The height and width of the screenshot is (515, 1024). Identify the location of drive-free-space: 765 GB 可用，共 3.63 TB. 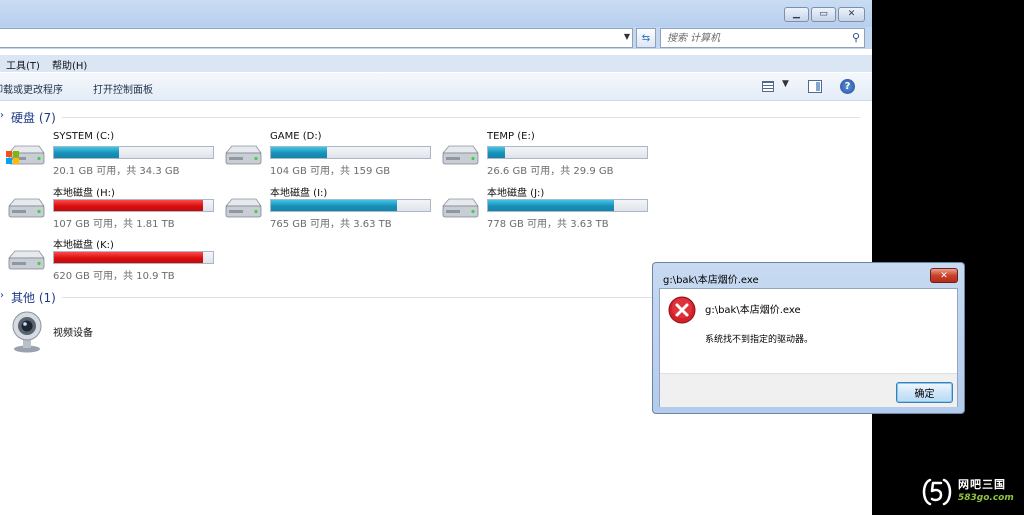
(331, 224).